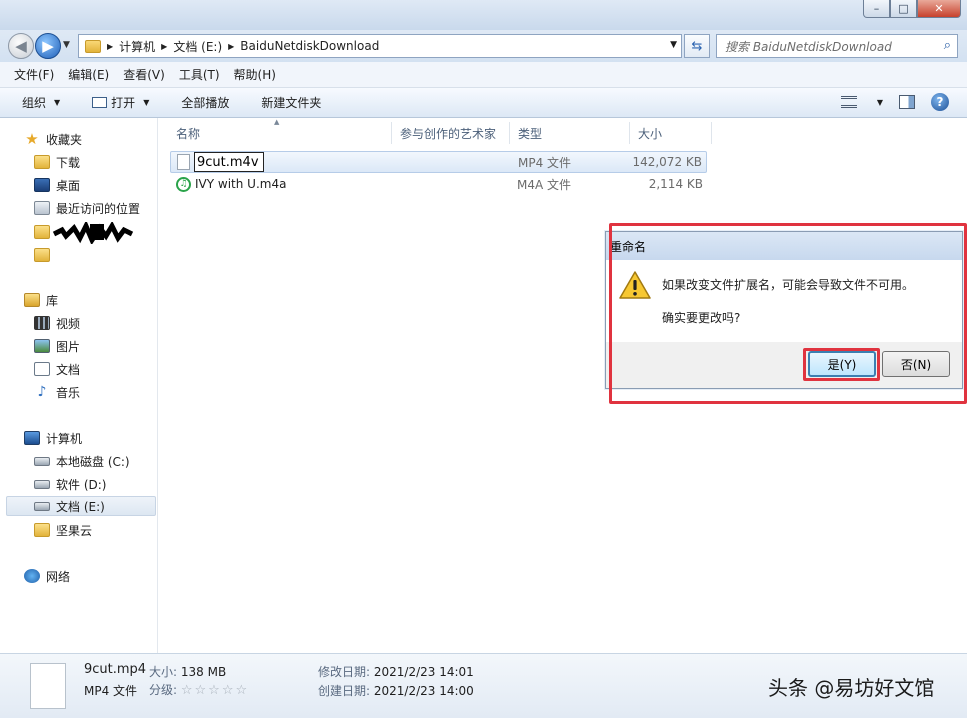  I want to click on nav-label: 音乐, so click(68, 392).